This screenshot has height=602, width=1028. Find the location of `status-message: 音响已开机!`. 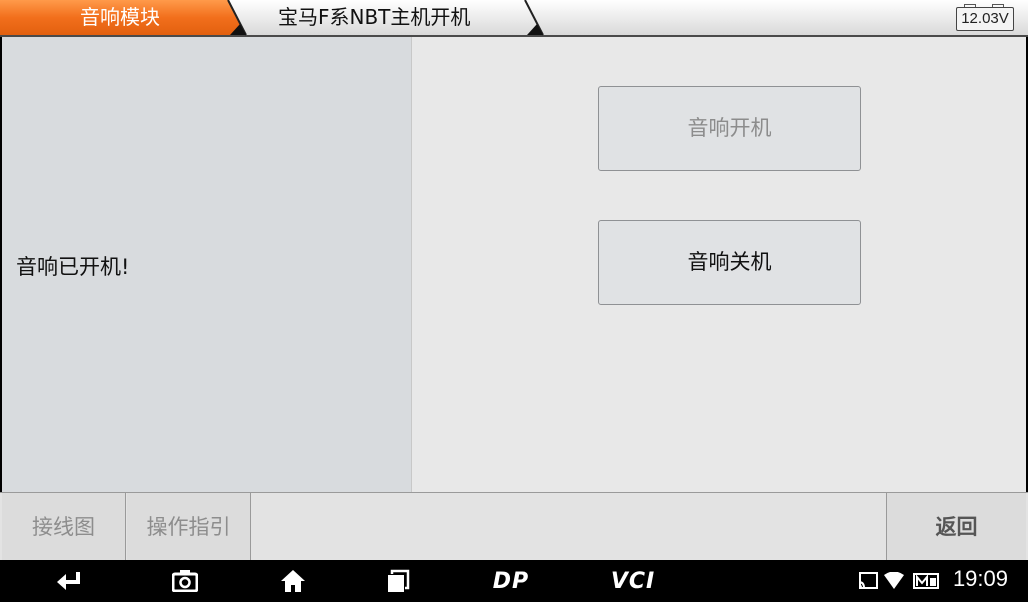

status-message: 音响已开机! is located at coordinates (73, 267).